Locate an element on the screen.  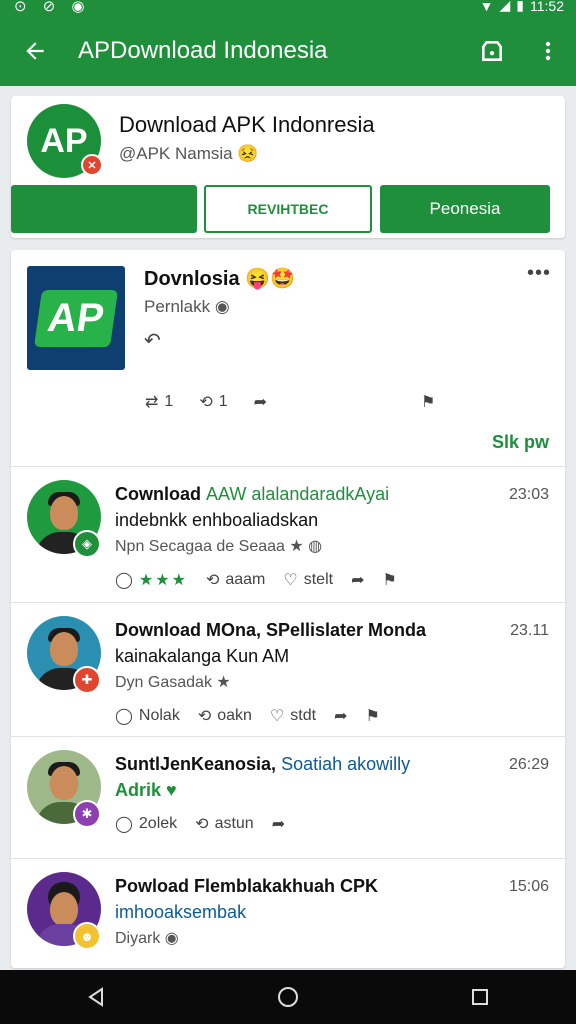
post-subtitle-row: Pernlakk ◉ is located at coordinates (187, 307).